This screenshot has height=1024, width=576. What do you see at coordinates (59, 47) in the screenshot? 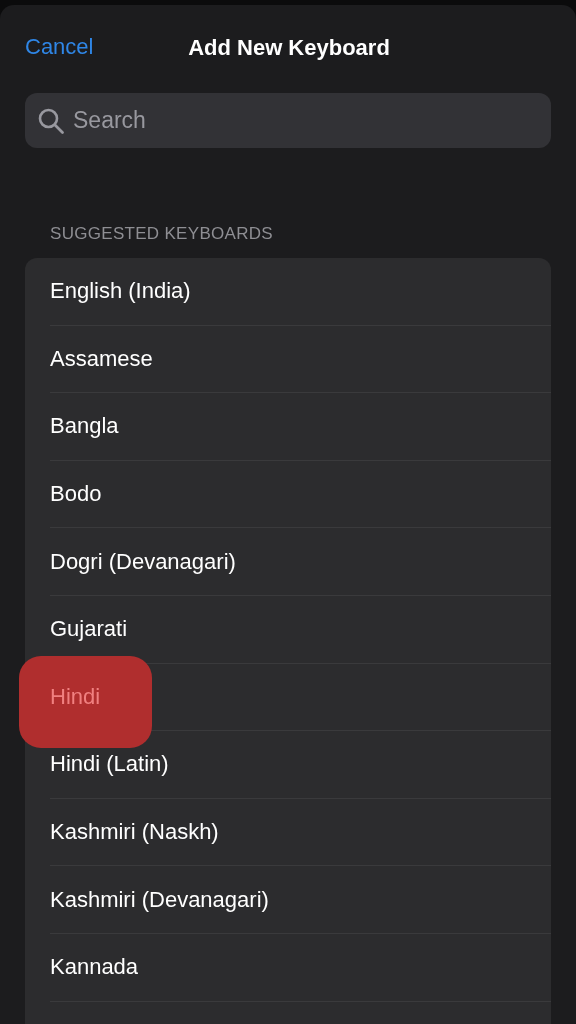
I see `cancel-button: Cancel` at bounding box center [59, 47].